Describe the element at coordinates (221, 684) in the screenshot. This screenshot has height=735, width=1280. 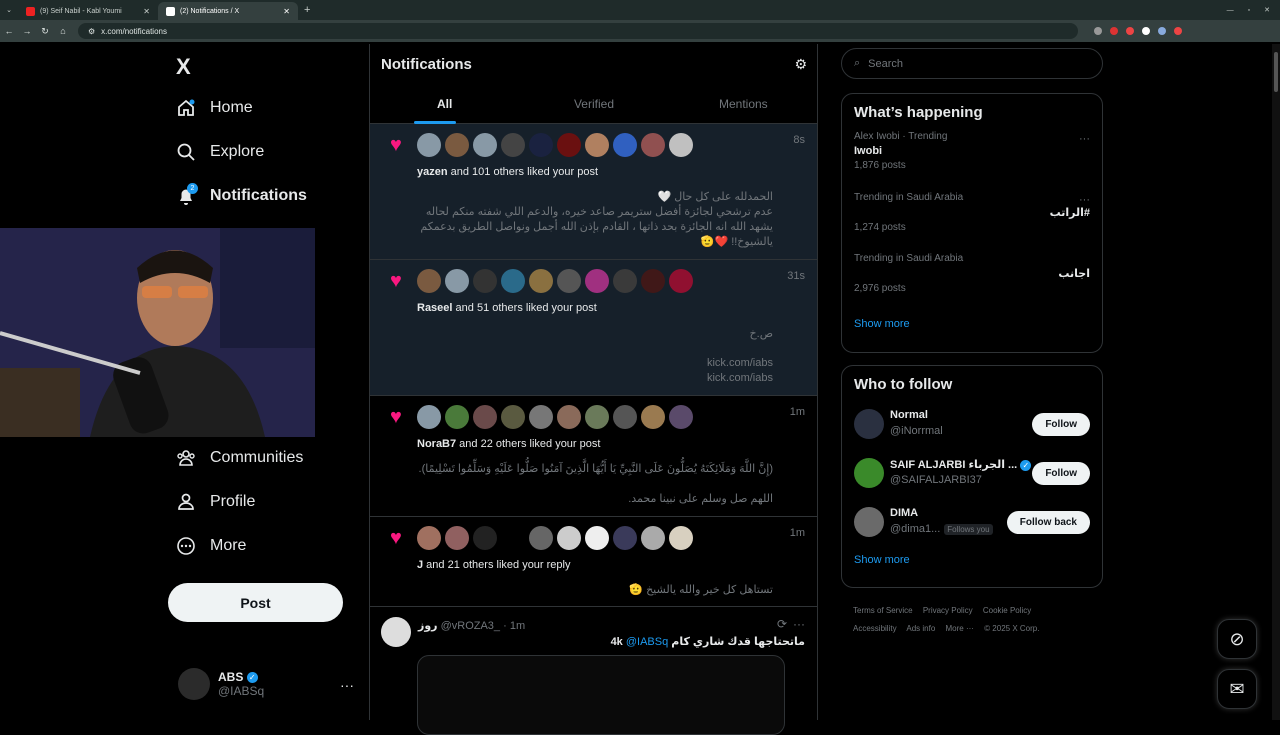
I see `account-switcher: ABS ✓ @IABSq` at that location.